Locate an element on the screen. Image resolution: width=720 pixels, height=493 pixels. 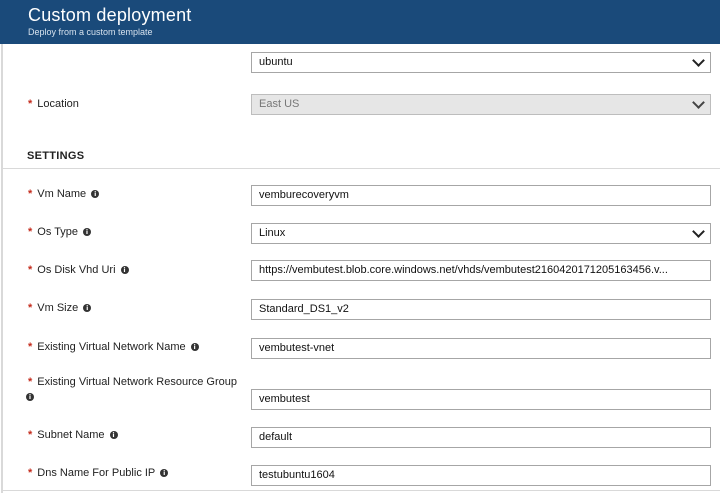
blade-left-border is located at coordinates (2, 268).